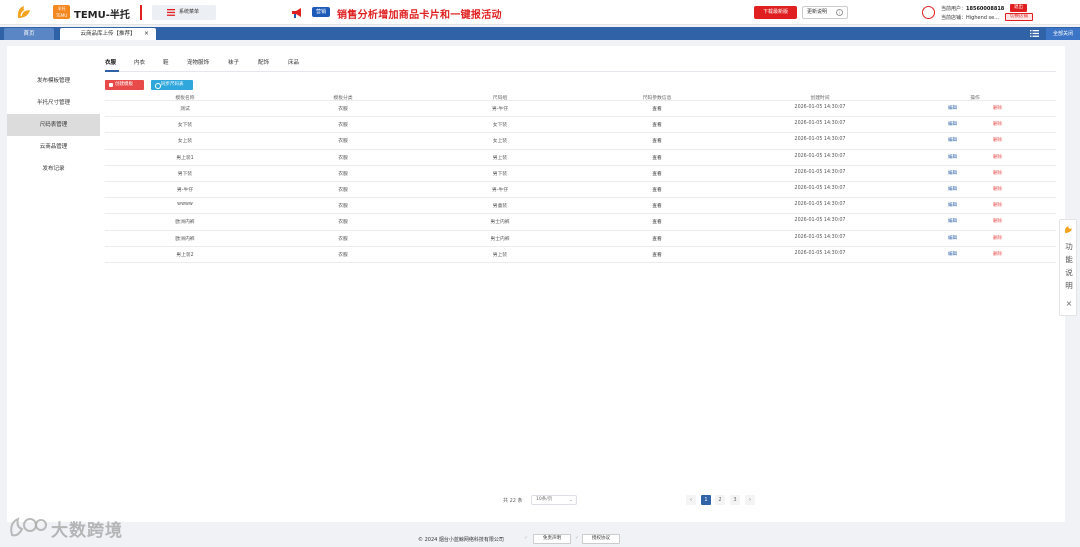 This screenshot has height=547, width=1080. Describe the element at coordinates (691, 500) in the screenshot. I see `prev-page-button: ‹` at that location.